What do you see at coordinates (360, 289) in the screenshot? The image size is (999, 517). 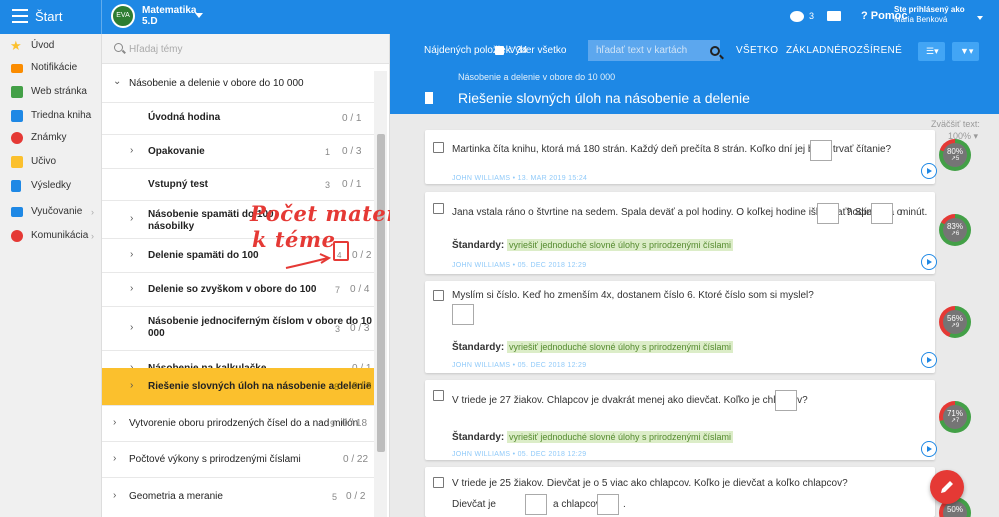 I see `topic-fraction: 0 / 4` at bounding box center [360, 289].